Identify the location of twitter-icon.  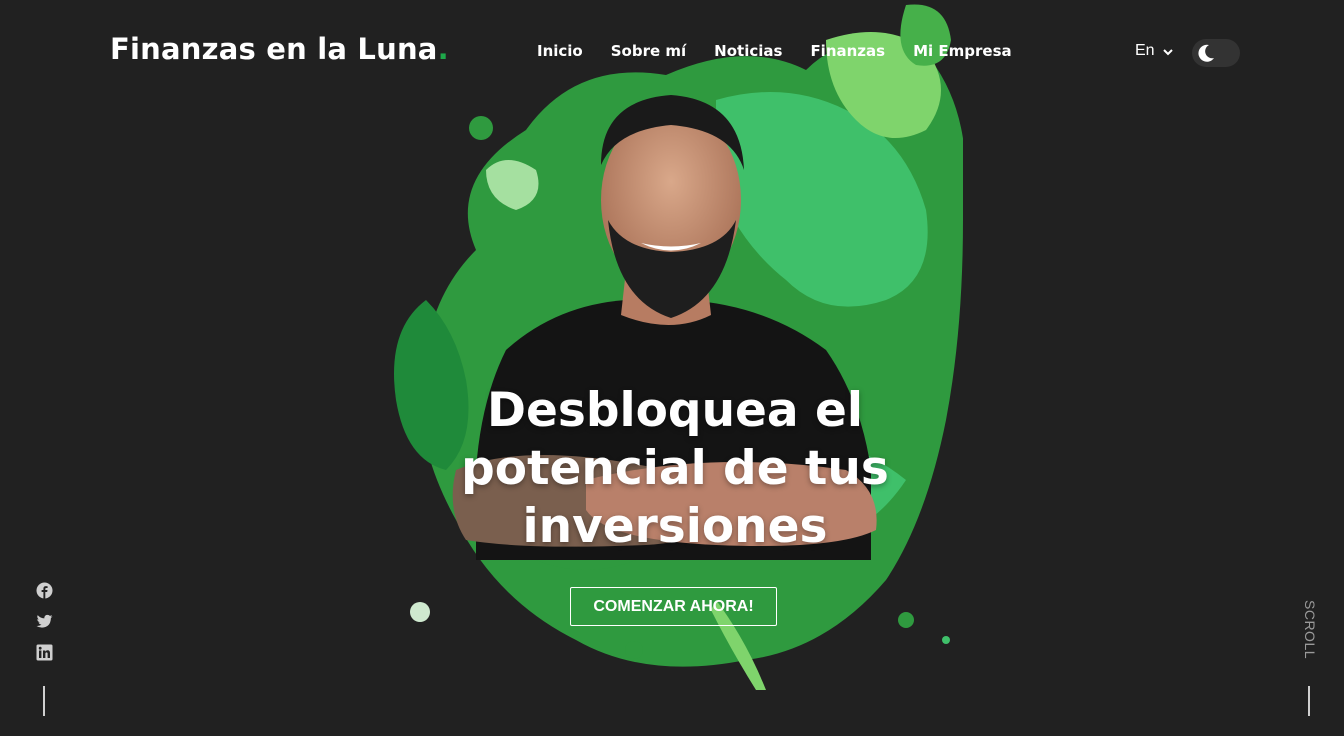
(44, 621).